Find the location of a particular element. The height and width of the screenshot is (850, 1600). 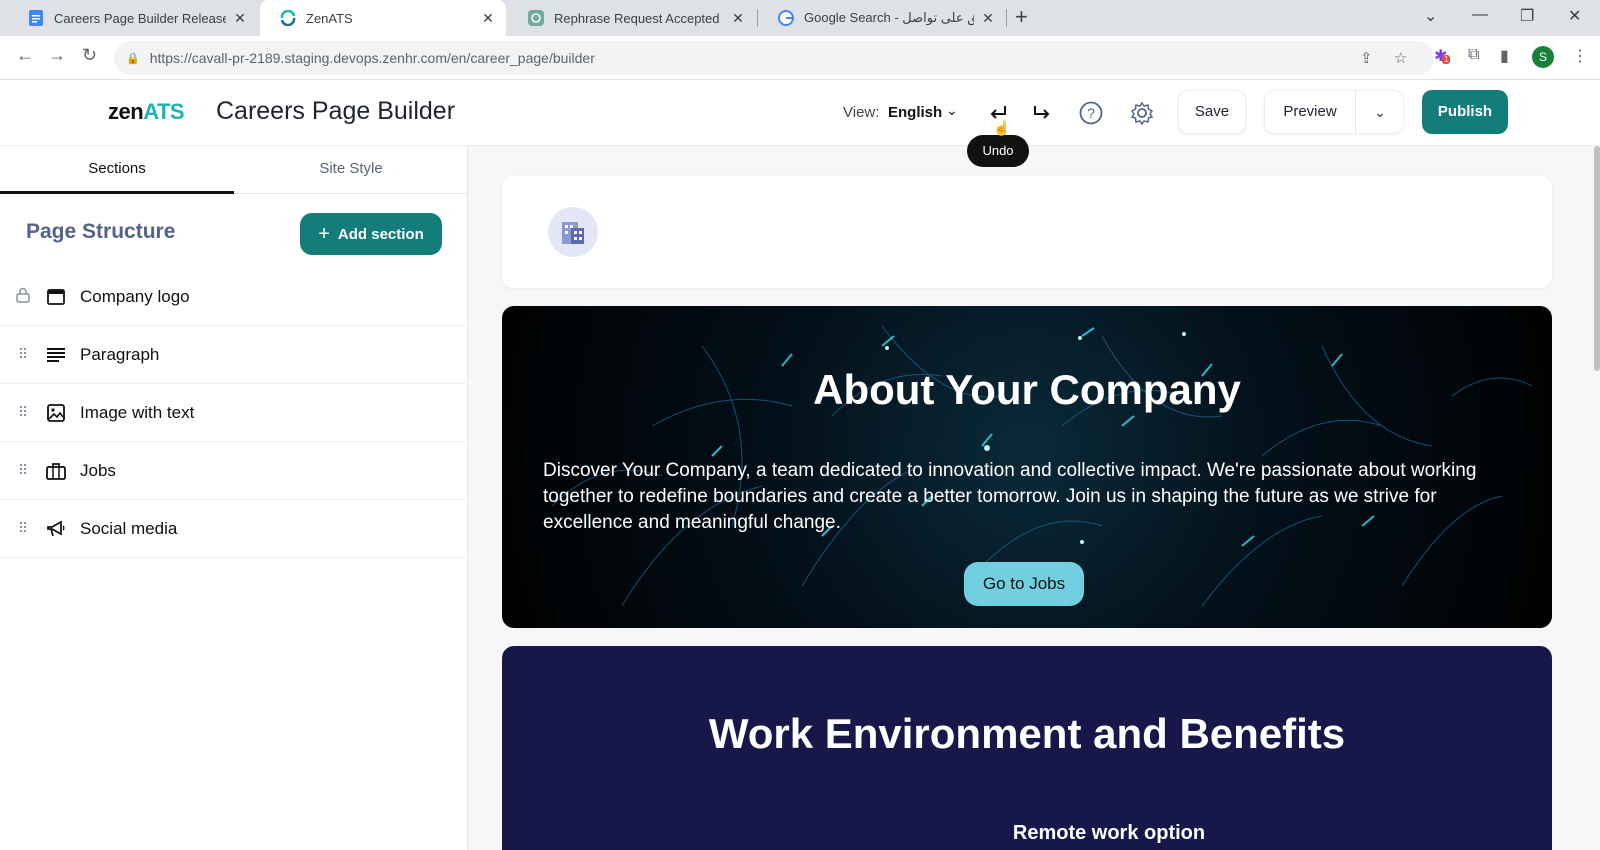

restore-icon: ❐ is located at coordinates (1527, 16).